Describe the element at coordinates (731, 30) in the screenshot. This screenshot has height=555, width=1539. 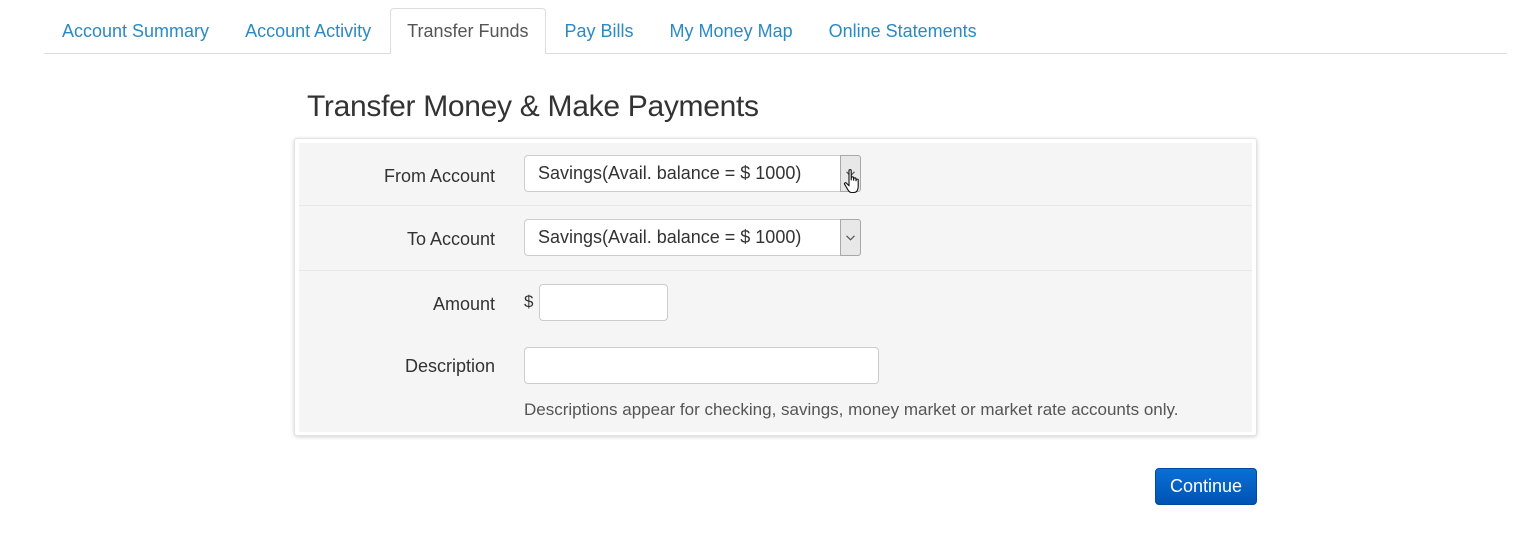
I see `tab-my-money-map: My Money Map` at that location.